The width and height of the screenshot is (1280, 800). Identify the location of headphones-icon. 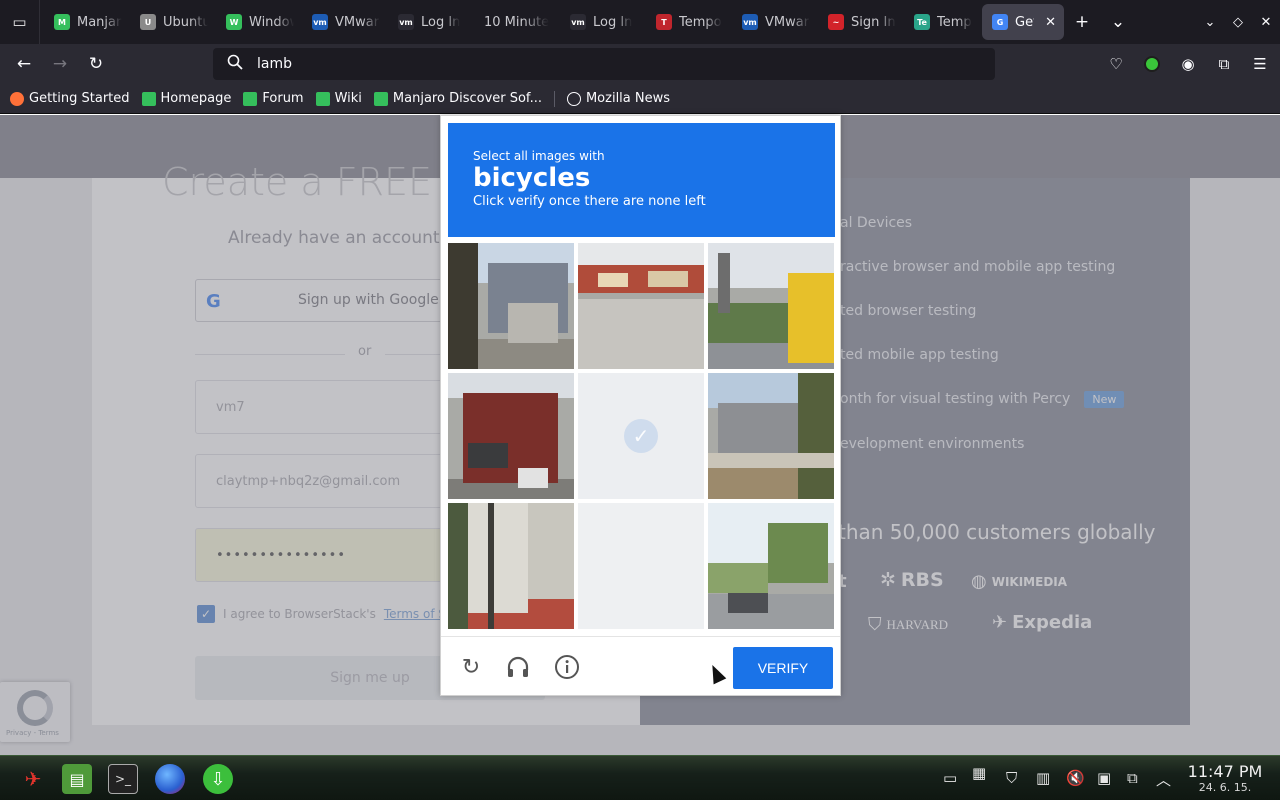
(518, 666).